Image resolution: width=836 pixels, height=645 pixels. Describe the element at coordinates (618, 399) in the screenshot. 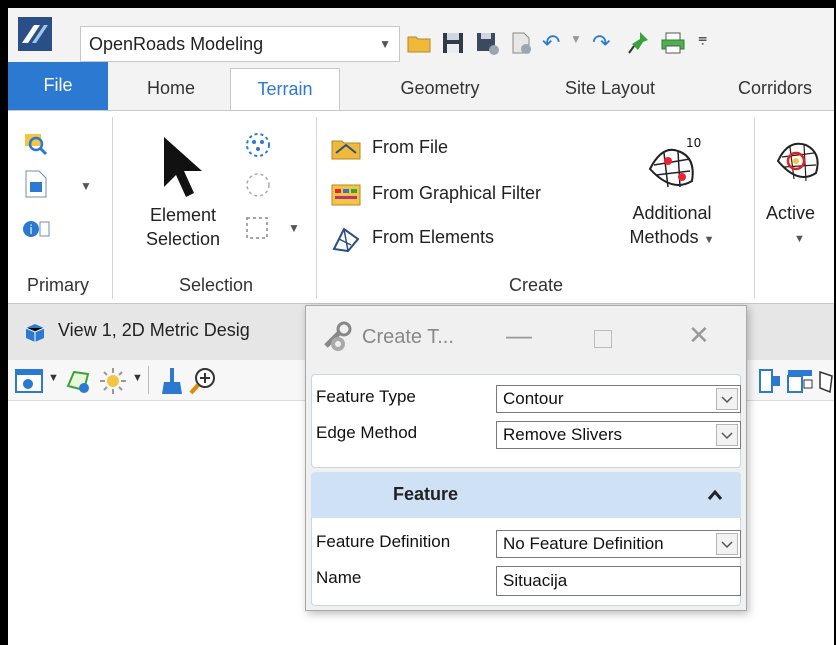

I see `feature-type-dropdown: Contour` at that location.